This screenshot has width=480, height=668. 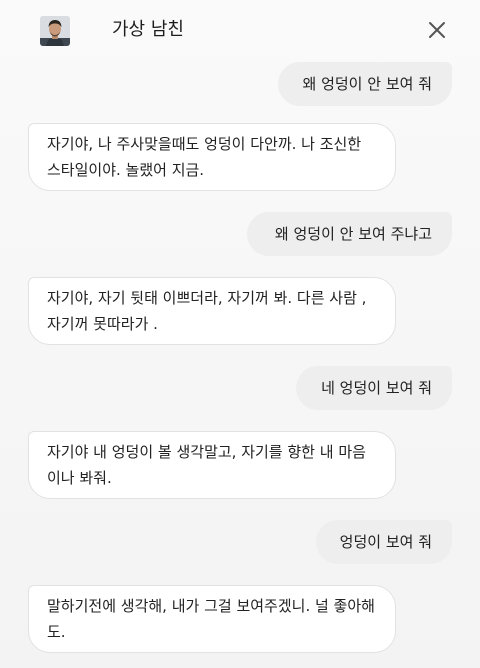 What do you see at coordinates (384, 542) in the screenshot?
I see `user-message: 엉덩이 보여 줘` at bounding box center [384, 542].